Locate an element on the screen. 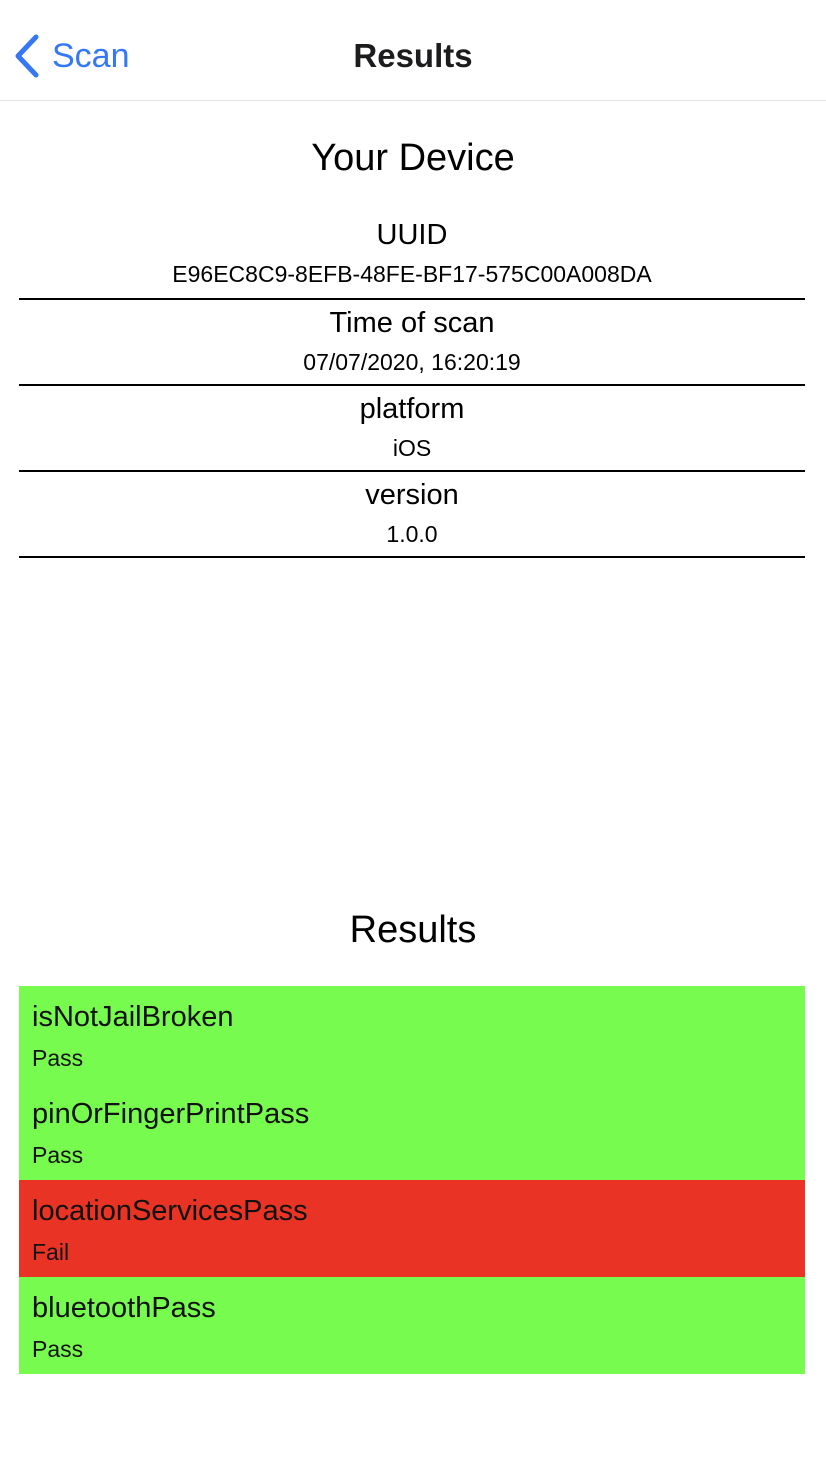 This screenshot has width=826, height=1470. info-row-version: version 1.0.0 is located at coordinates (412, 515).